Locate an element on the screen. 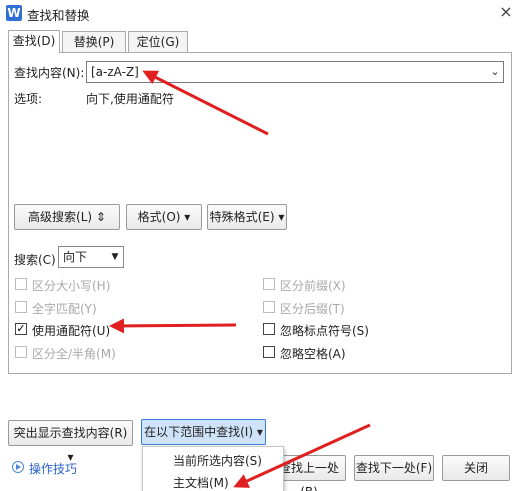 The width and height of the screenshot is (520, 491). match-prefix-checkbox is located at coordinates (269, 284).